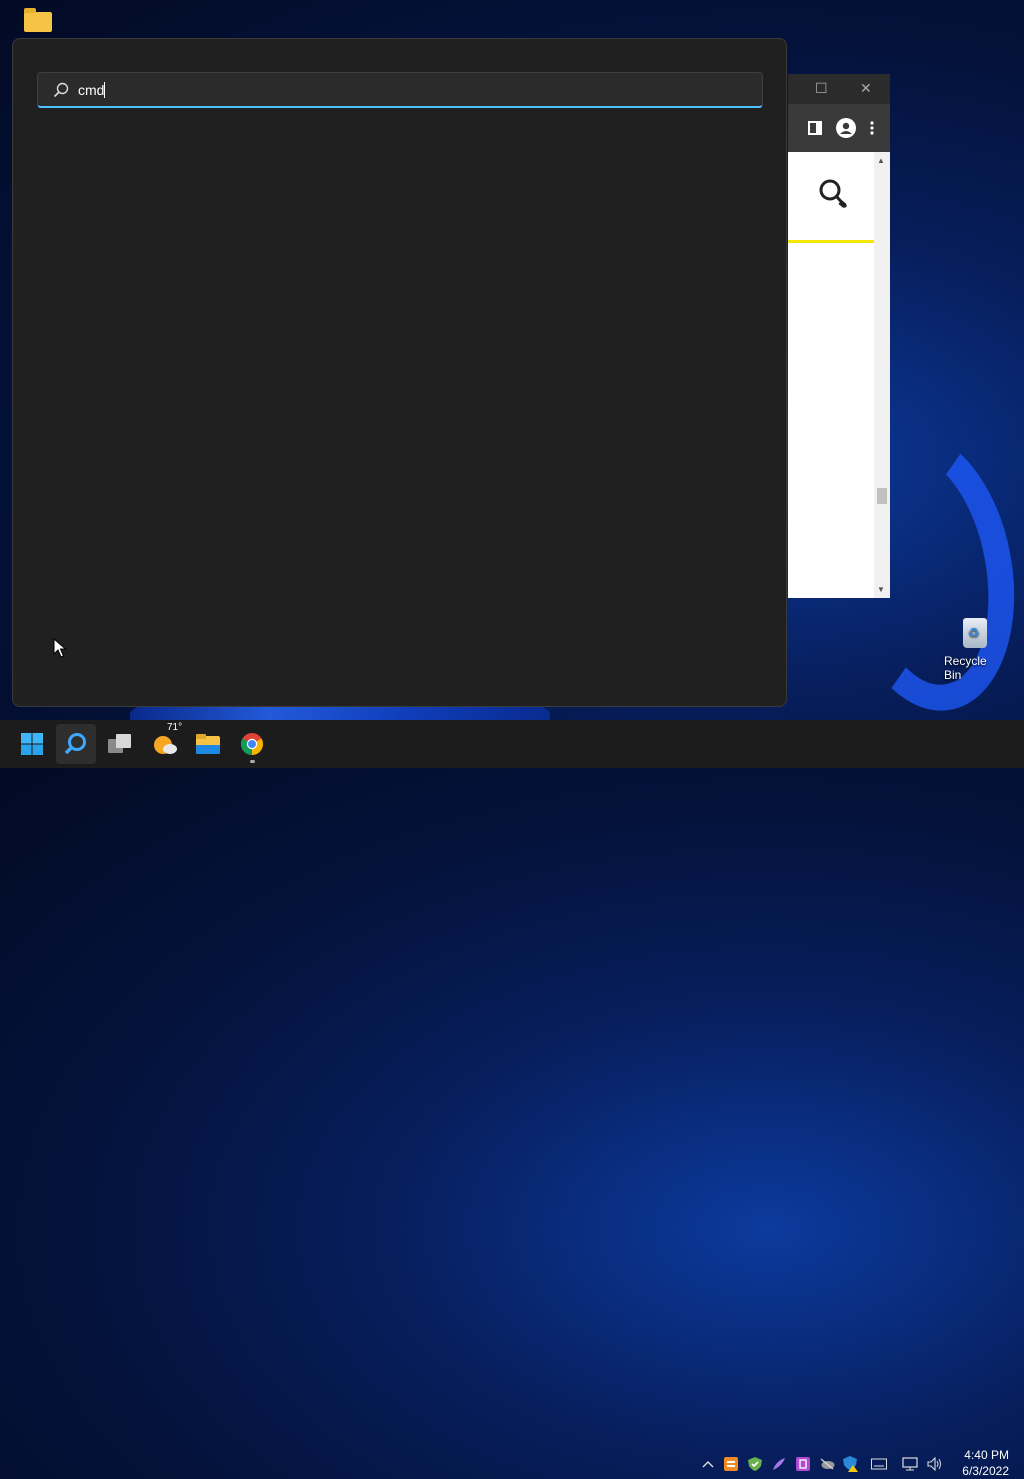  I want to click on desktop-folder, so click(38, 20).